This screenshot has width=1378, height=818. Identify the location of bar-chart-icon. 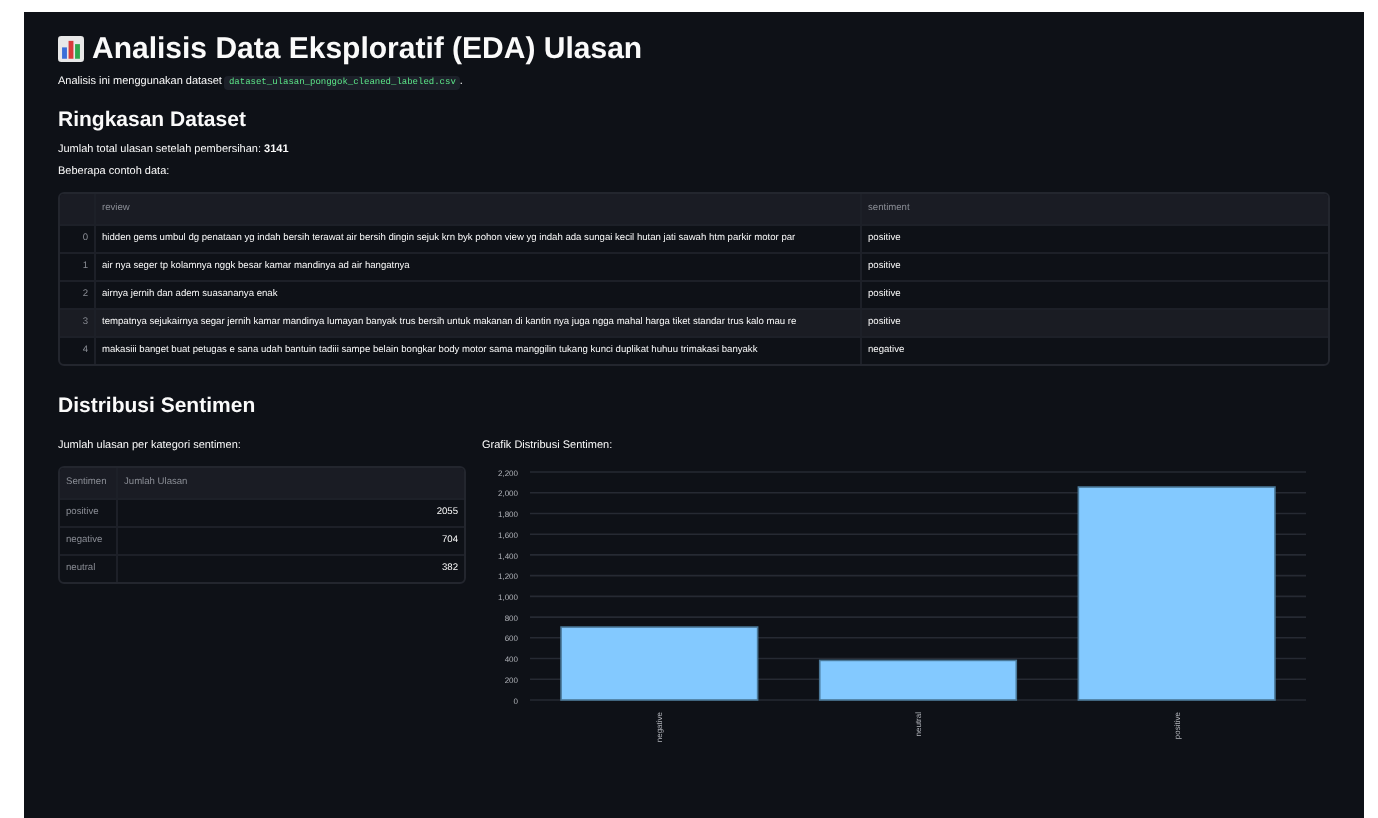
(71, 49).